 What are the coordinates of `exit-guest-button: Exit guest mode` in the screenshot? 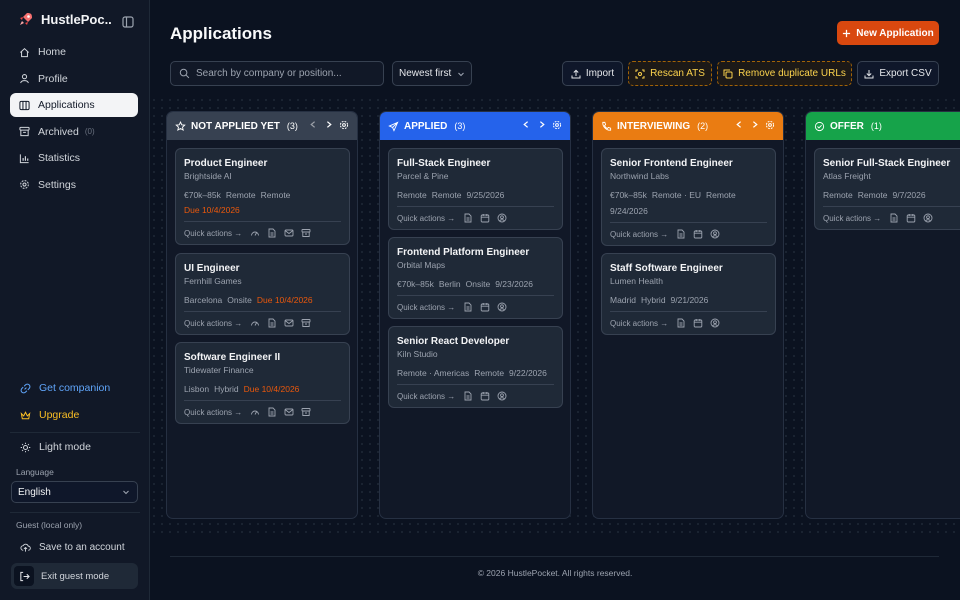 It's located at (74, 576).